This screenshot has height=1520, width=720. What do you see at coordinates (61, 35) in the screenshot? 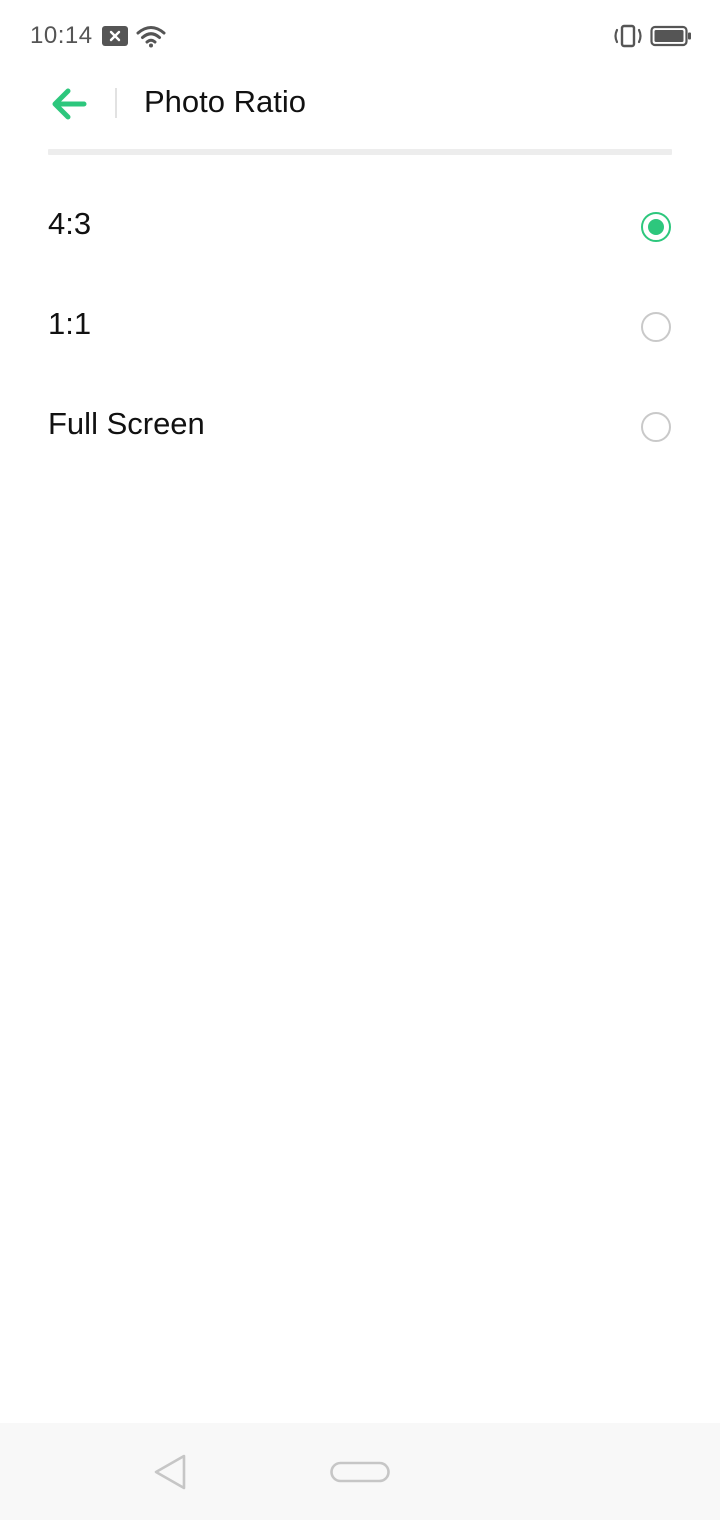
I see `status-time: 10:14` at bounding box center [61, 35].